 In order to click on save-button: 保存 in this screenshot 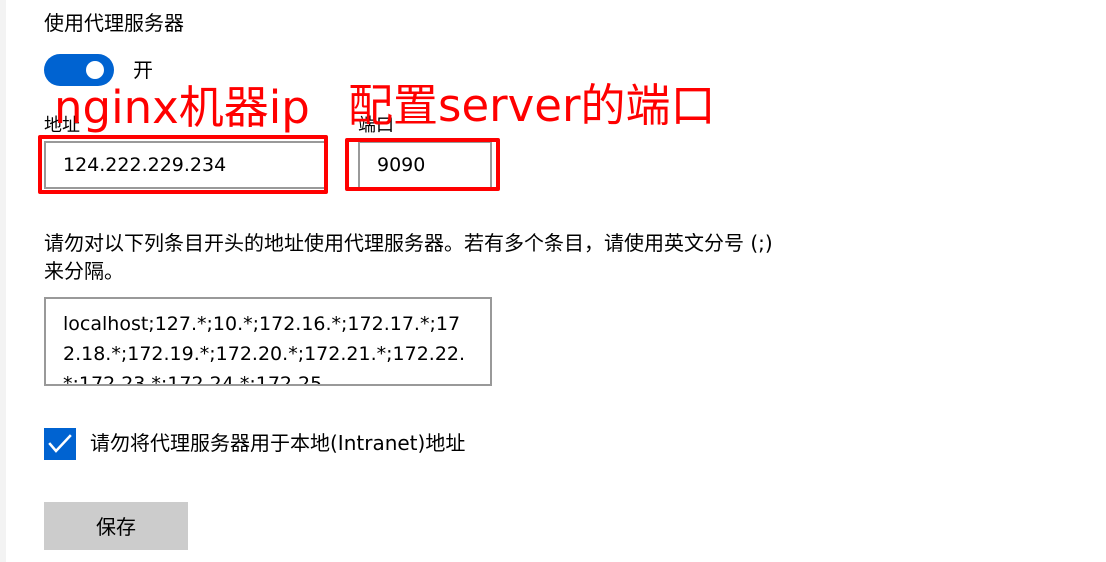, I will do `click(116, 526)`.